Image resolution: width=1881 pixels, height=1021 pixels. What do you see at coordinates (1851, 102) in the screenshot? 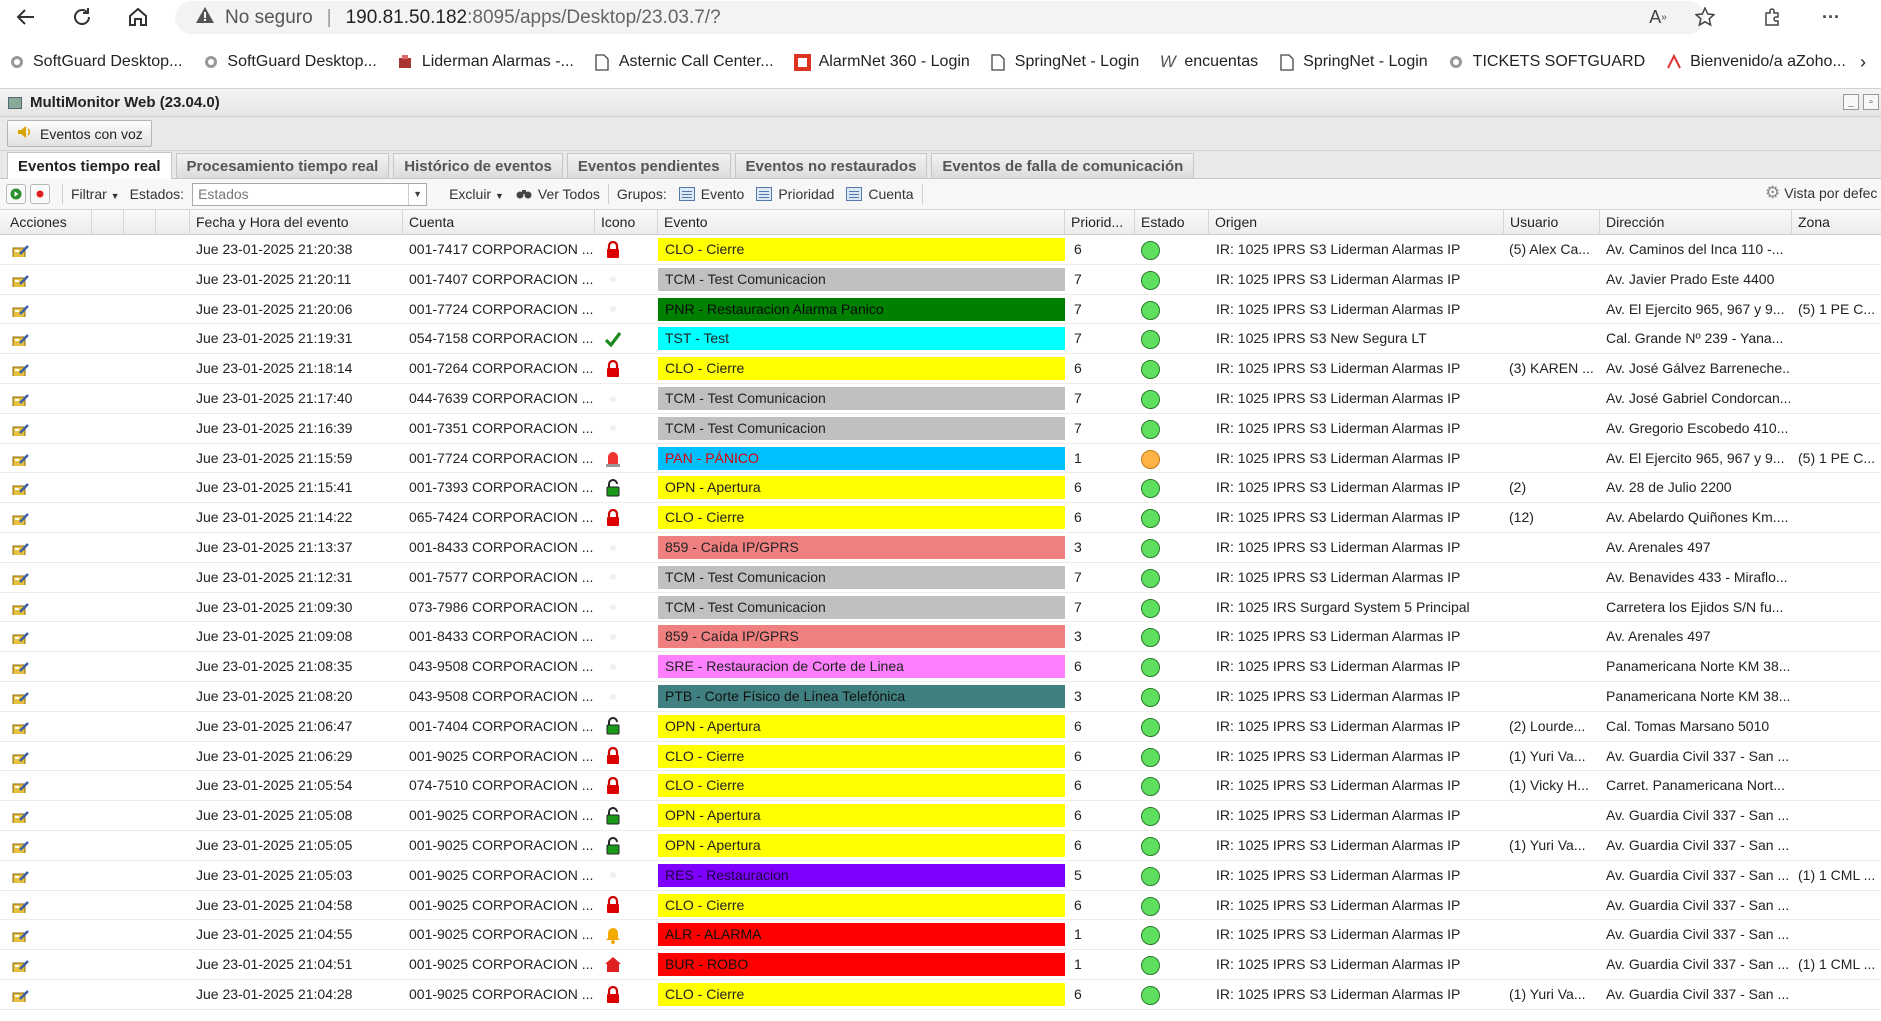
I see `minimize-button: _` at bounding box center [1851, 102].